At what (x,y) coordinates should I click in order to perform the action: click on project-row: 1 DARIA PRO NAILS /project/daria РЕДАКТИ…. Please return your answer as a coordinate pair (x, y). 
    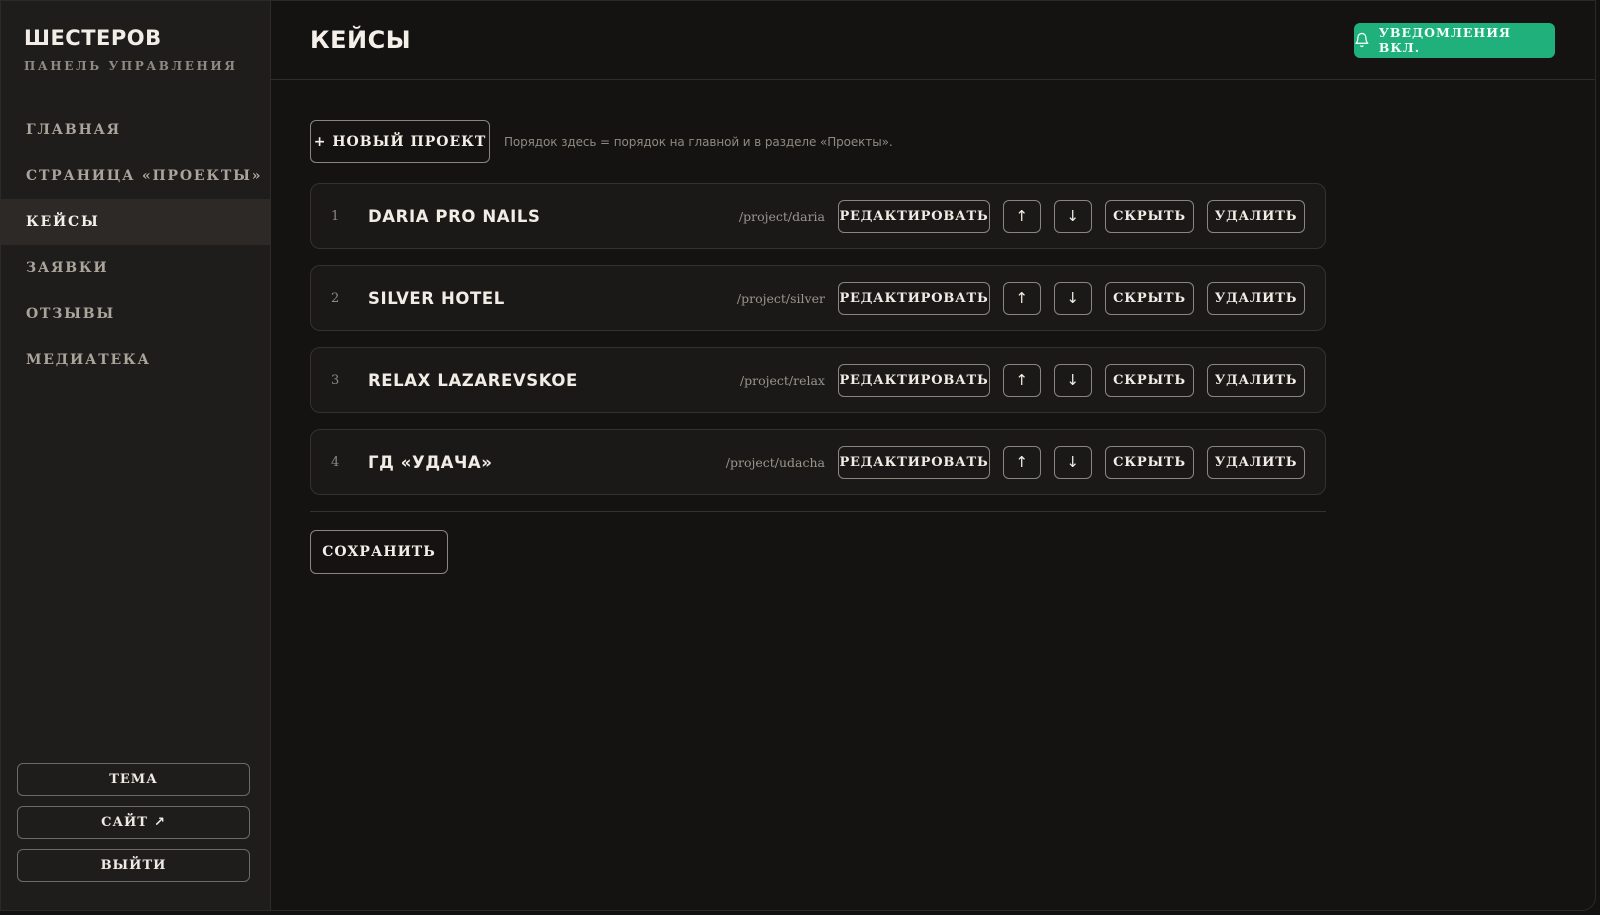
    Looking at the image, I should click on (818, 216).